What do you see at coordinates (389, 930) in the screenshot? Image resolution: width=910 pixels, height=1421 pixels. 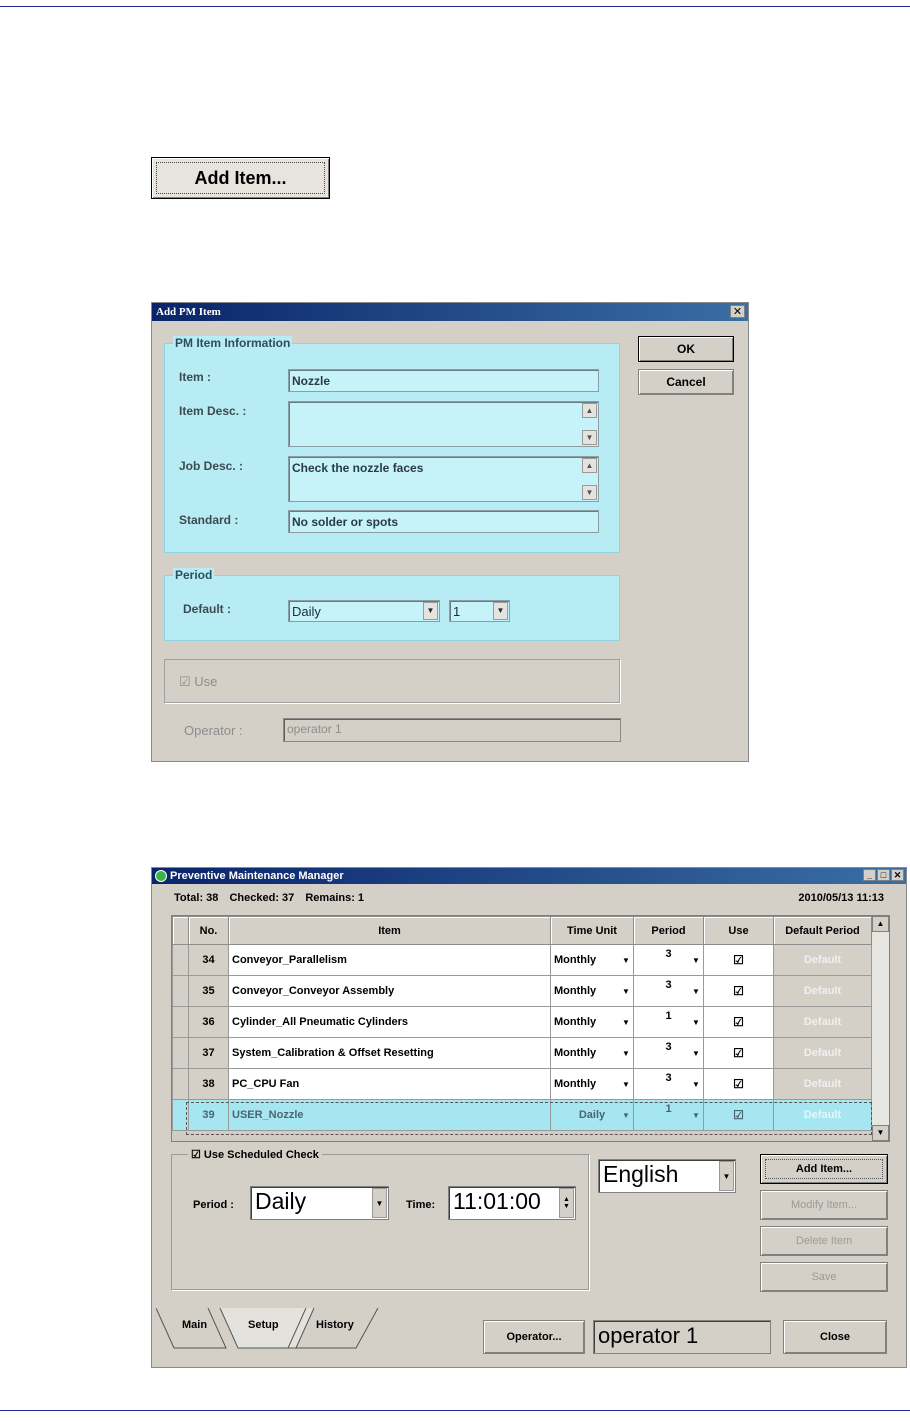 I see `col-item: Item` at bounding box center [389, 930].